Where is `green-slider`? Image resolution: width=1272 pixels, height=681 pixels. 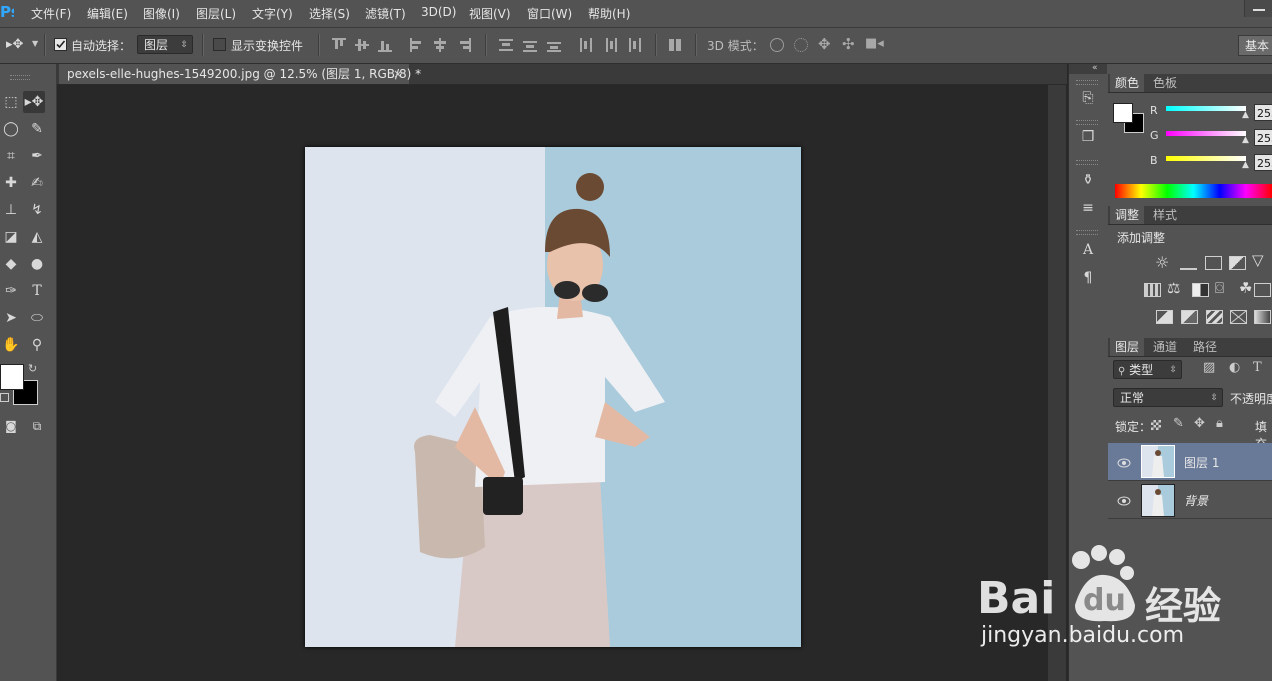
green-slider is located at coordinates (1206, 133).